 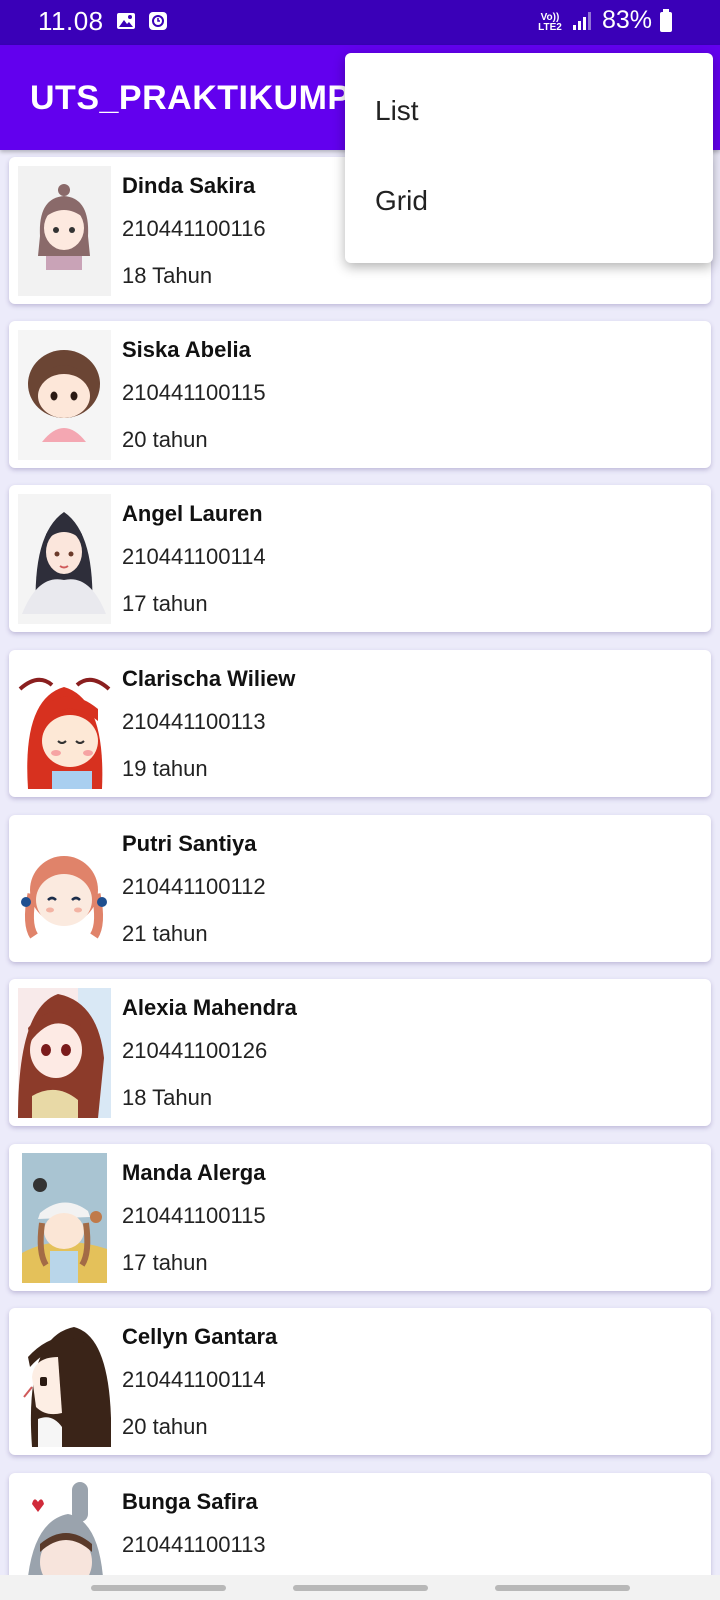 What do you see at coordinates (360, 723) in the screenshot?
I see `list-item: Clarischa Wiliew 210441100113 19 tahun` at bounding box center [360, 723].